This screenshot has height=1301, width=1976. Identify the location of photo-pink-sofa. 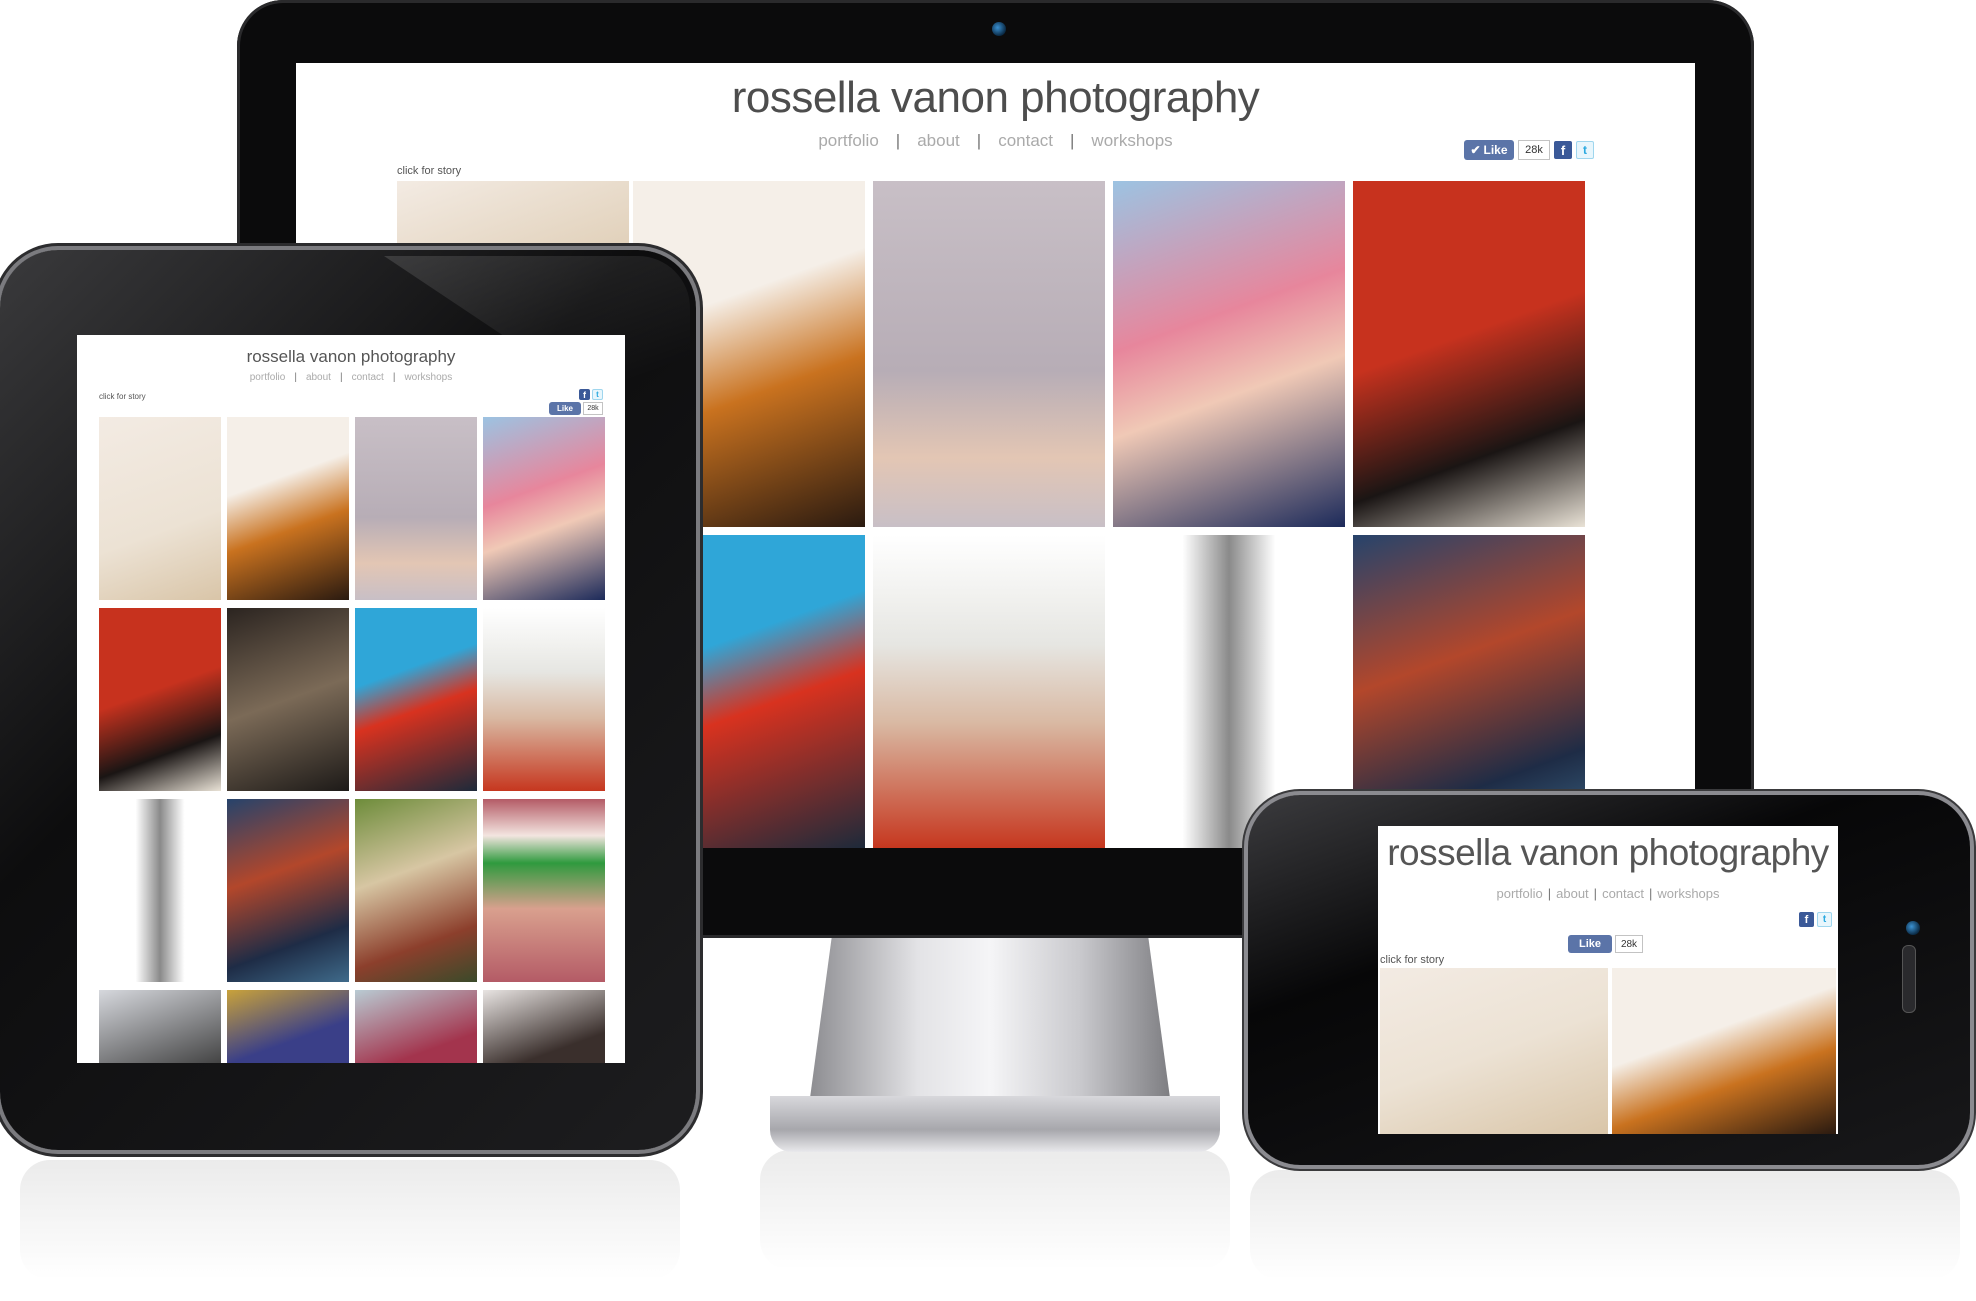
(416, 1026).